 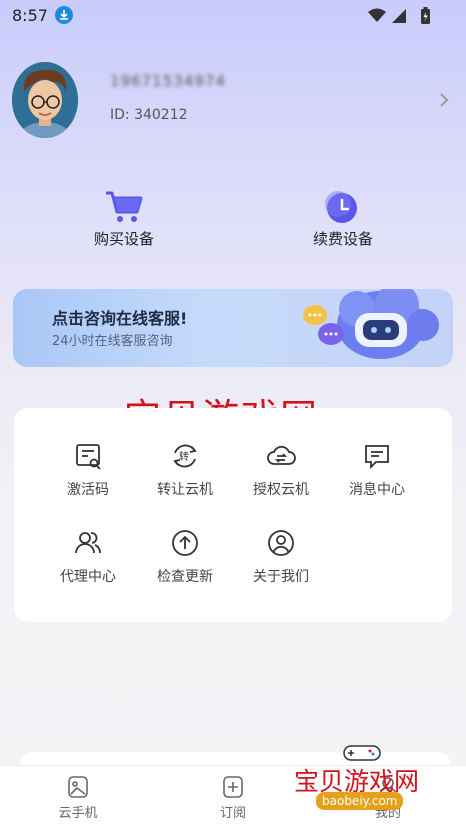 What do you see at coordinates (149, 115) in the screenshot?
I see `user-id: ID: 340212` at bounding box center [149, 115].